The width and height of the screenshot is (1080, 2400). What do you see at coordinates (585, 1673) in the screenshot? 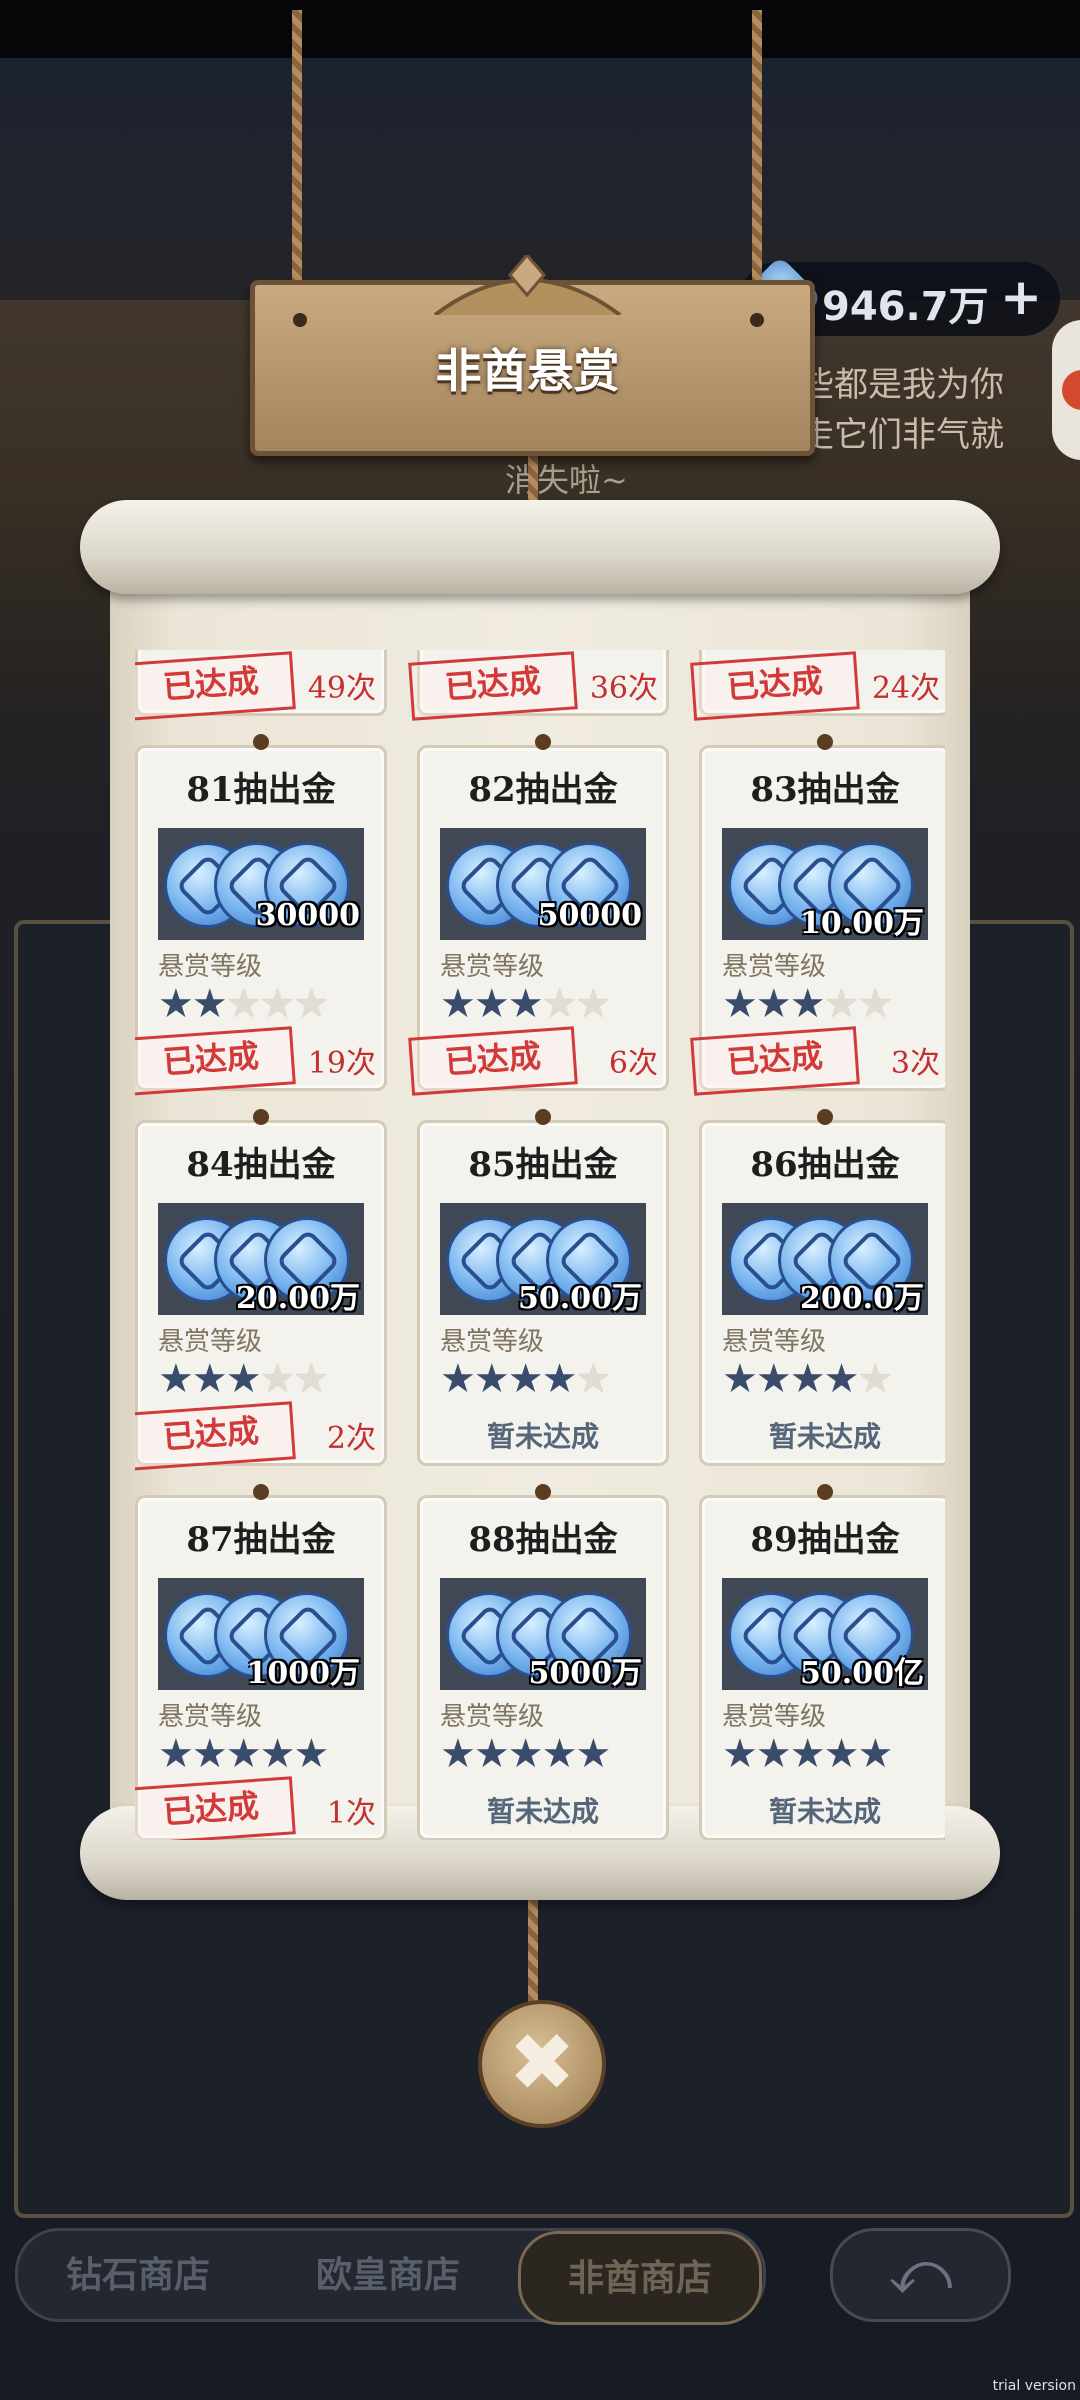
I see `reward-amount: 5000万` at bounding box center [585, 1673].